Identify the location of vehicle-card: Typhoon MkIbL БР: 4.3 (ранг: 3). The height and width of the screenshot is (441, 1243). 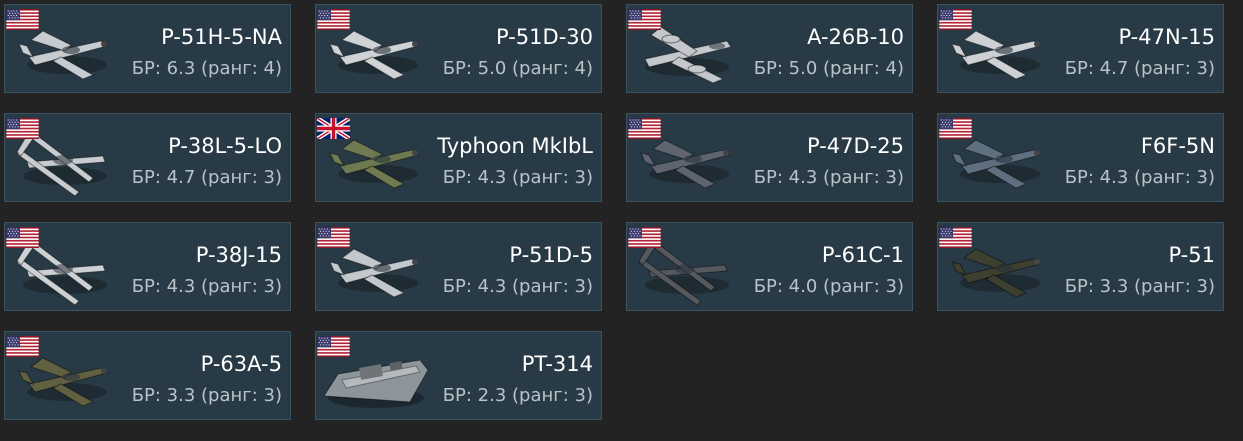
(458, 157).